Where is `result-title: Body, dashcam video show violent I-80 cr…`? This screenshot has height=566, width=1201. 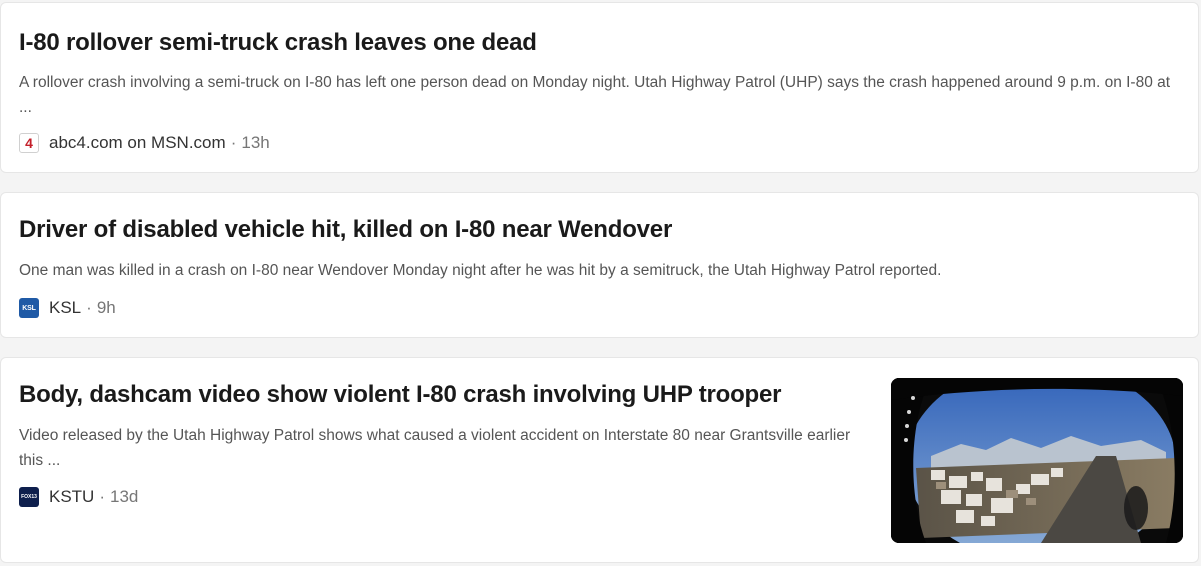
result-title: Body, dashcam video show violent I-80 cr… is located at coordinates (400, 395).